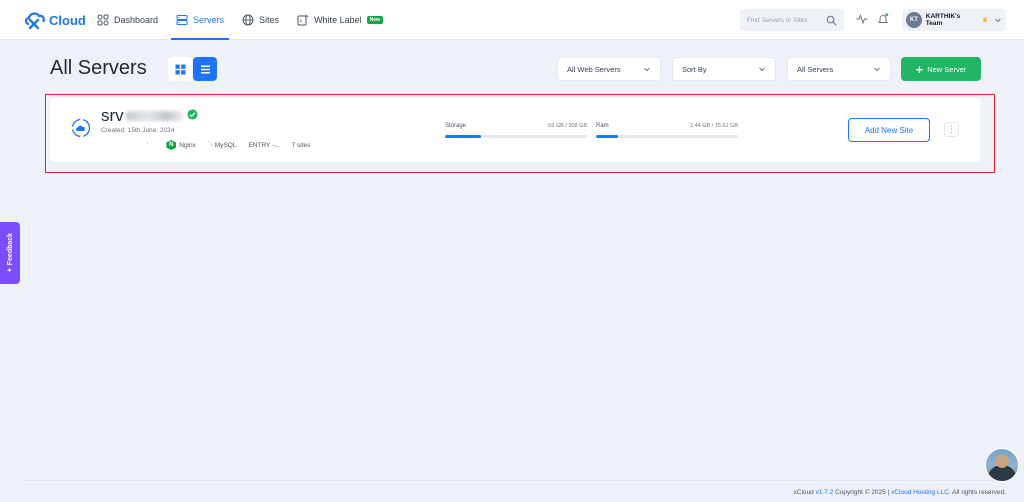  I want to click on storage-bar-fill, so click(463, 136).